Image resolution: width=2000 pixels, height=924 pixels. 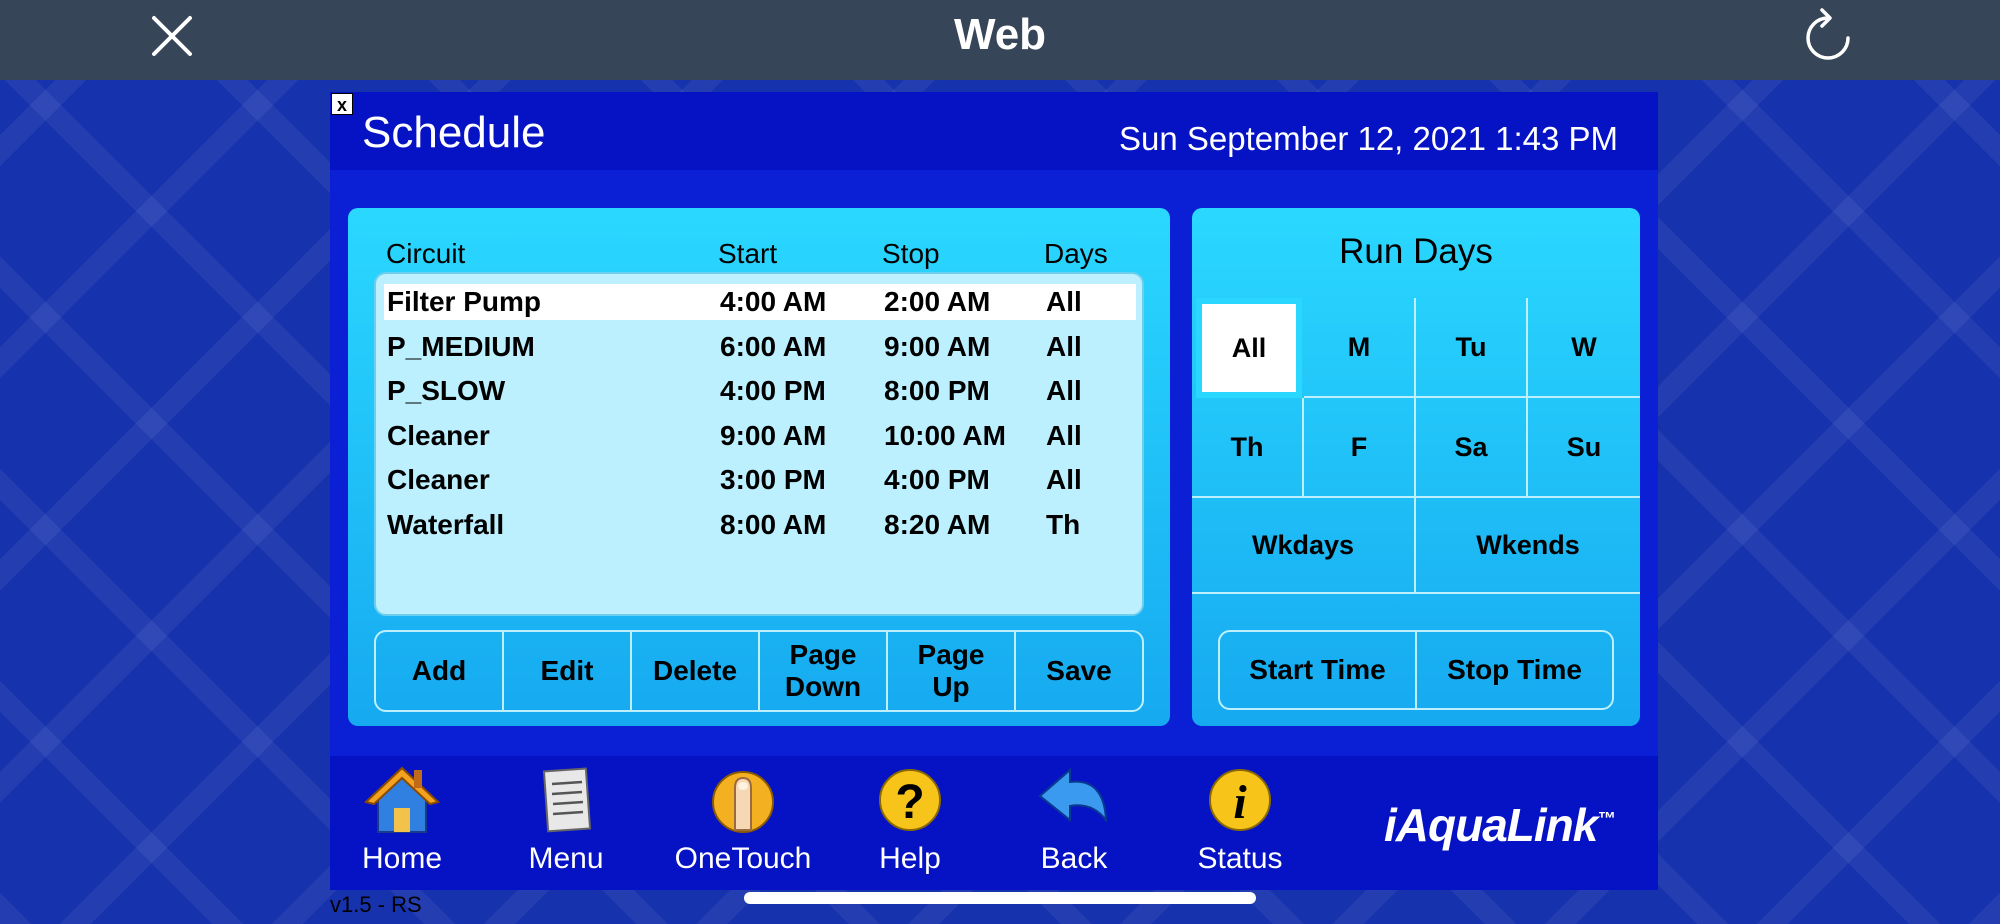 I want to click on back-arrow-icon, so click(x=1073, y=795).